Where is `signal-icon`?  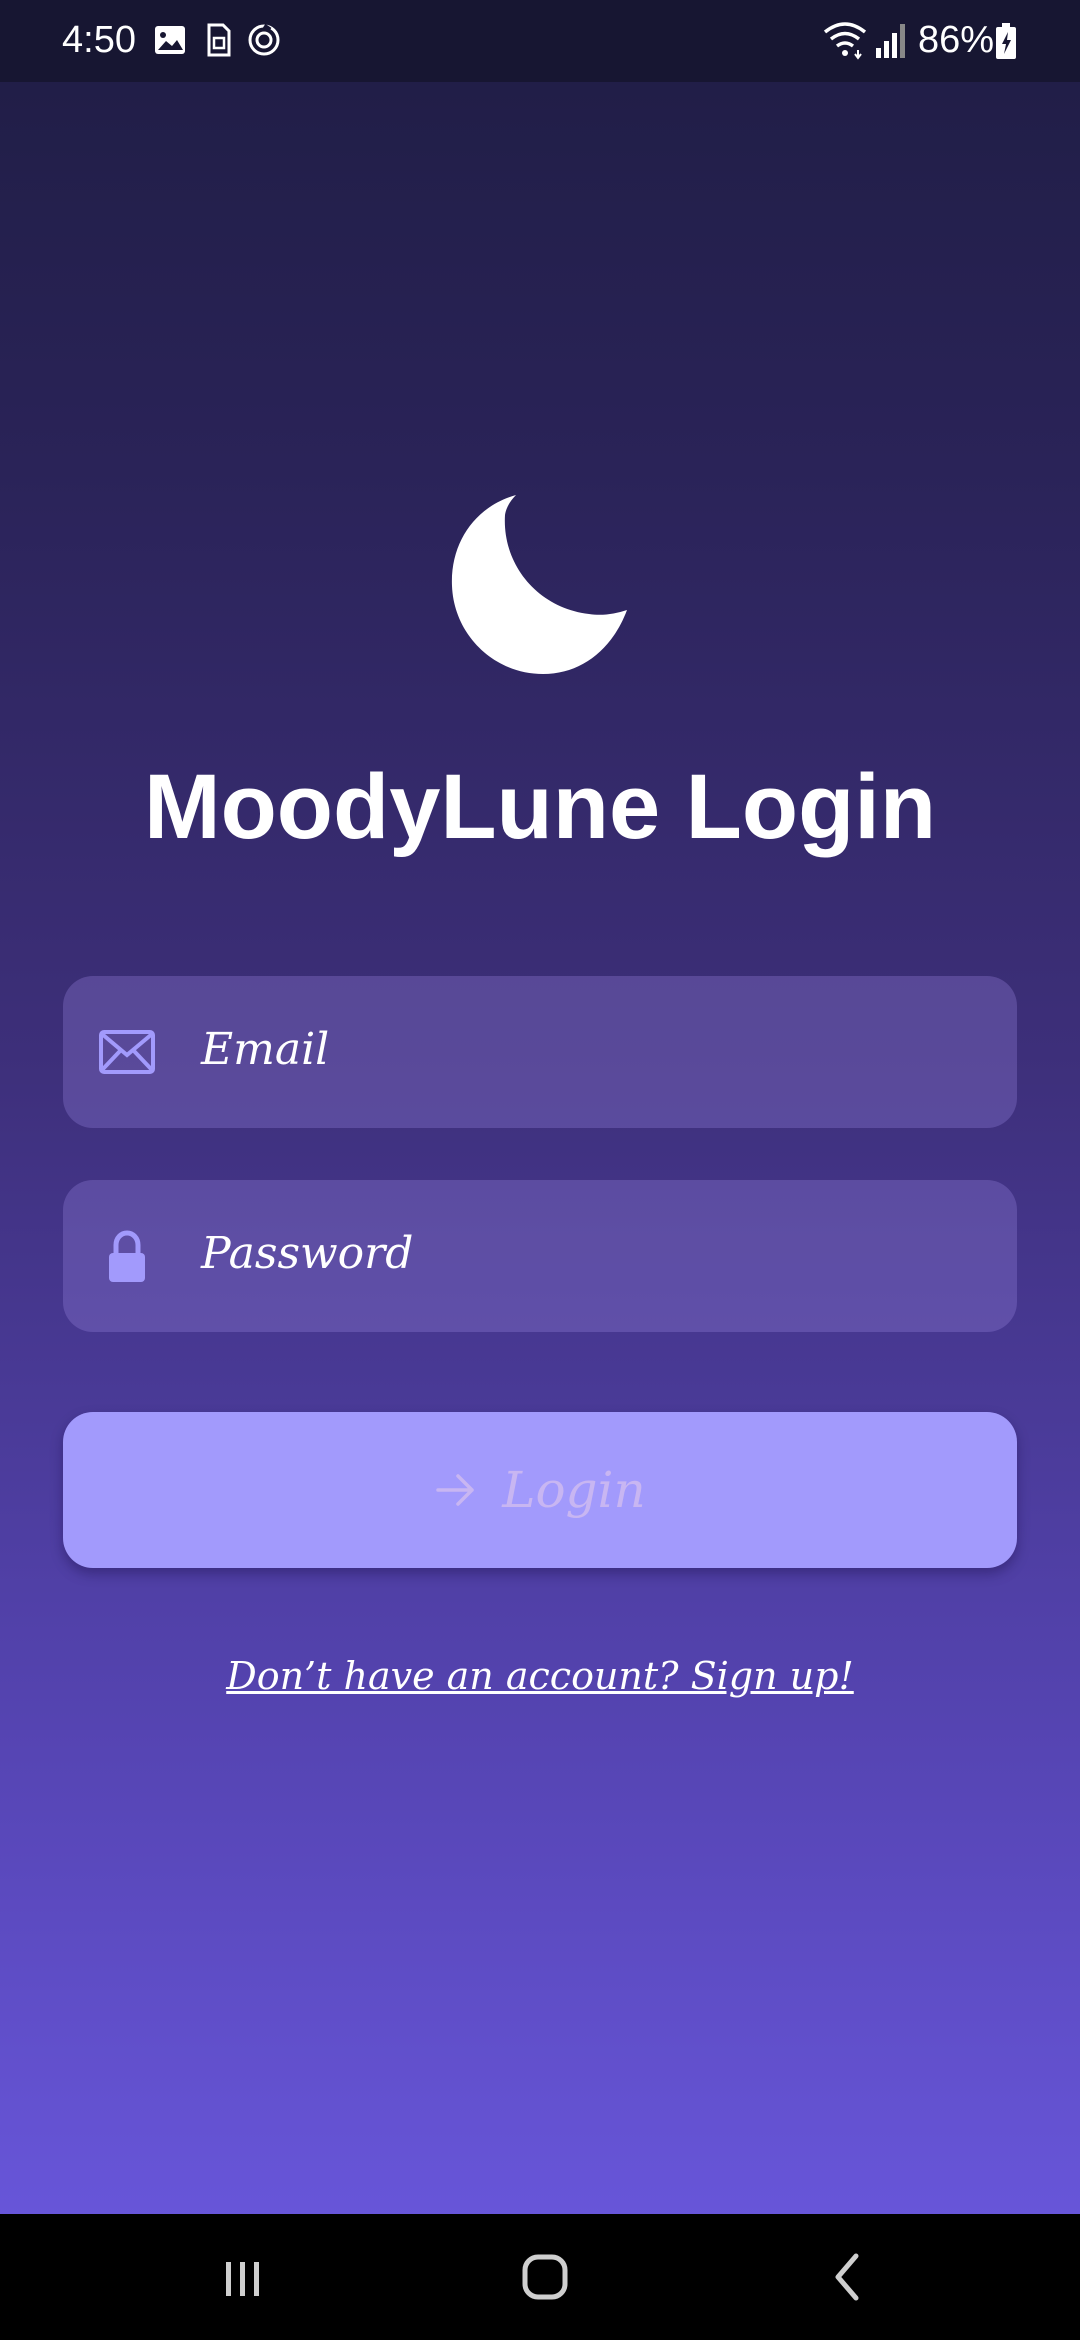 signal-icon is located at coordinates (890, 41).